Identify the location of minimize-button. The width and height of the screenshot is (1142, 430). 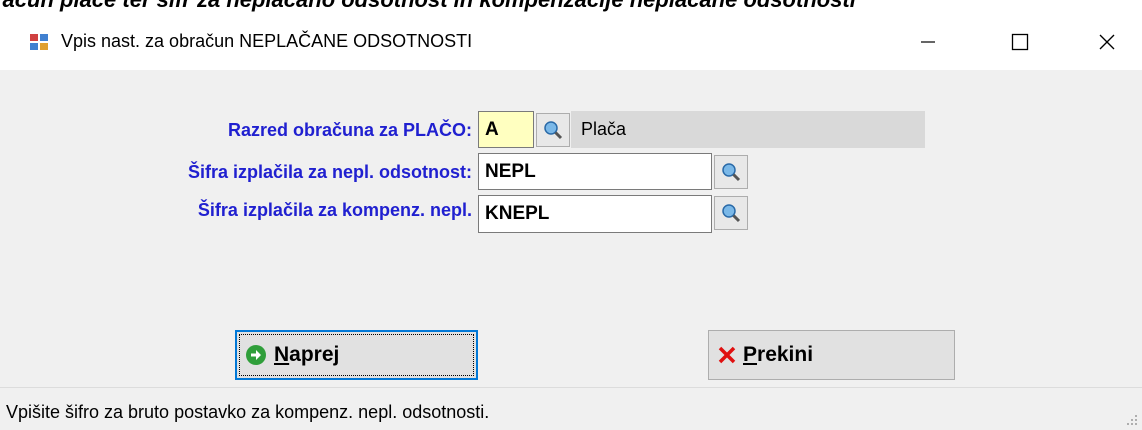
(928, 42).